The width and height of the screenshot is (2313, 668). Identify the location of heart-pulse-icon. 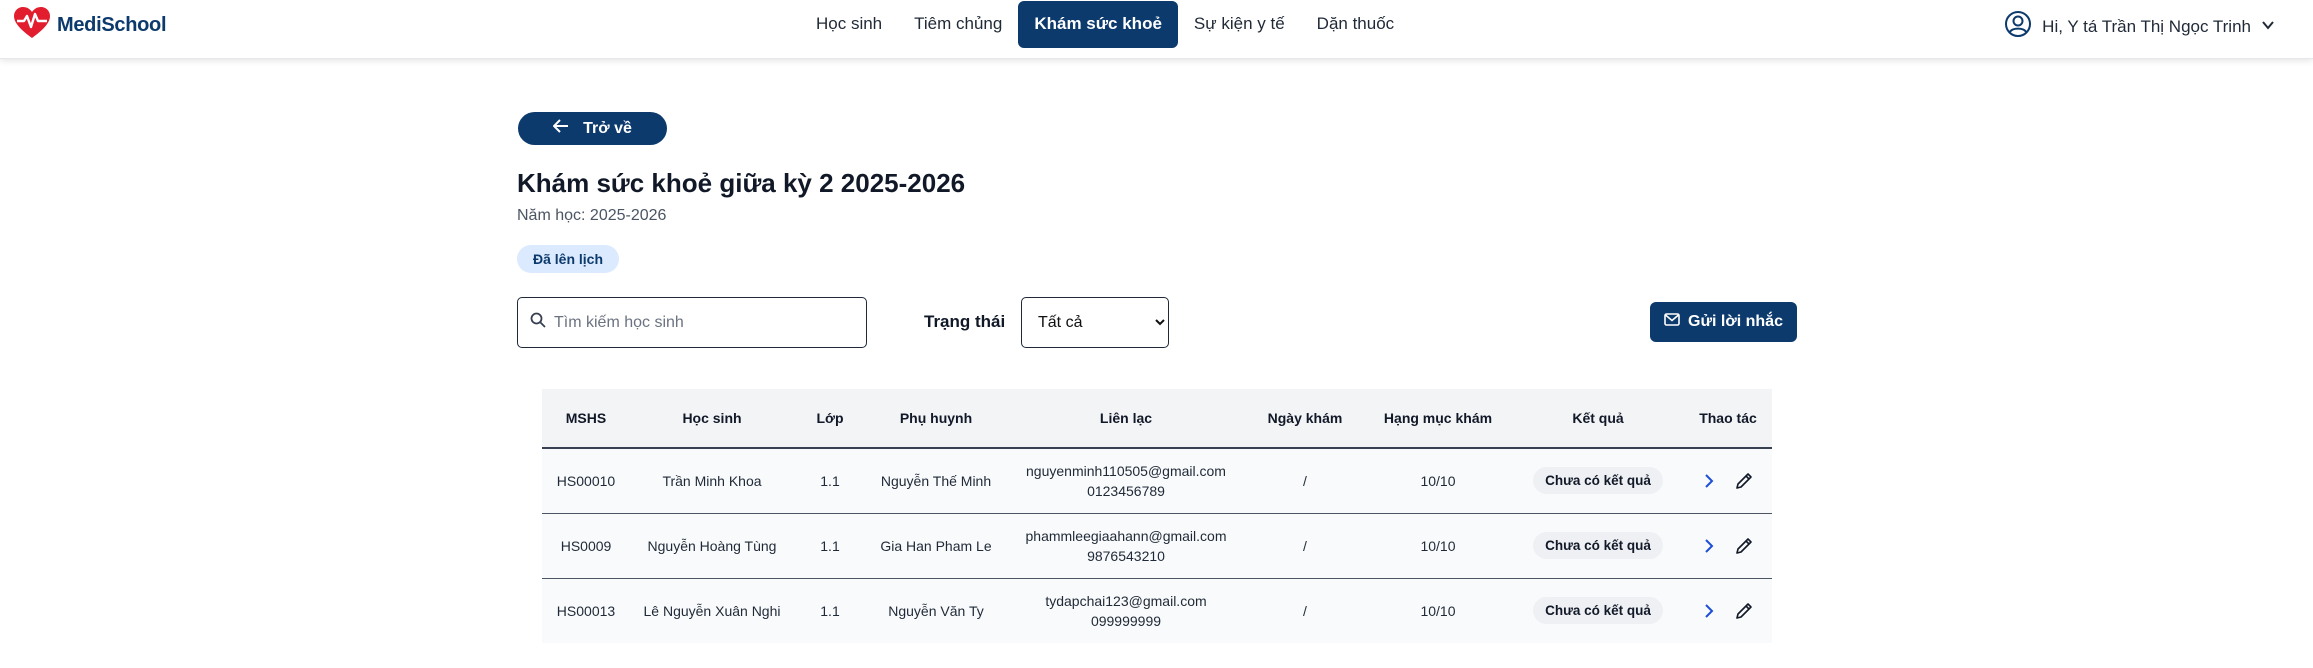
(32, 25).